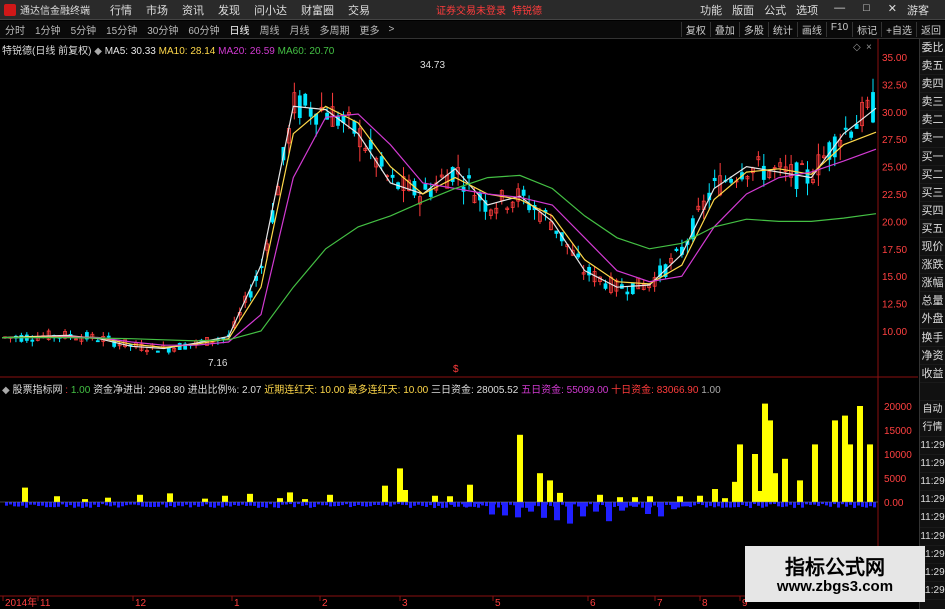 Image resolution: width=945 pixels, height=609 pixels. Describe the element at coordinates (894, 168) in the screenshot. I see `price-axis-label: 25.00` at that location.